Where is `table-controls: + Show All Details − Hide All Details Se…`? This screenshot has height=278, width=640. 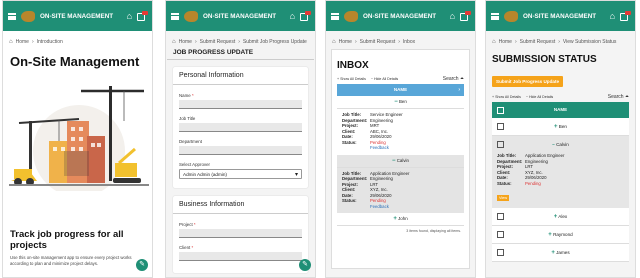 table-controls: + Show All Details − Hide All Details Se… is located at coordinates (400, 79).